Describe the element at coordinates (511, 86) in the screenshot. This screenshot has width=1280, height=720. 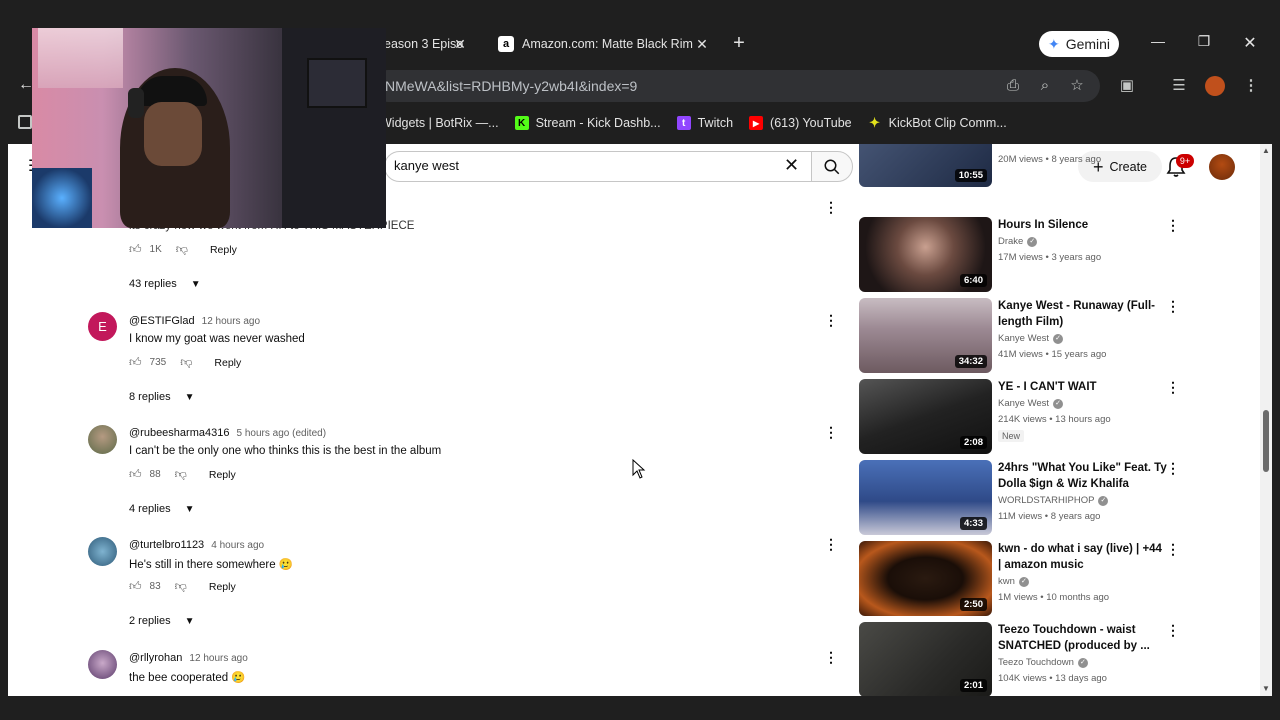
I see `url-text: NMeWA&list=RDHBMy-y2wb4I&index=9` at that location.